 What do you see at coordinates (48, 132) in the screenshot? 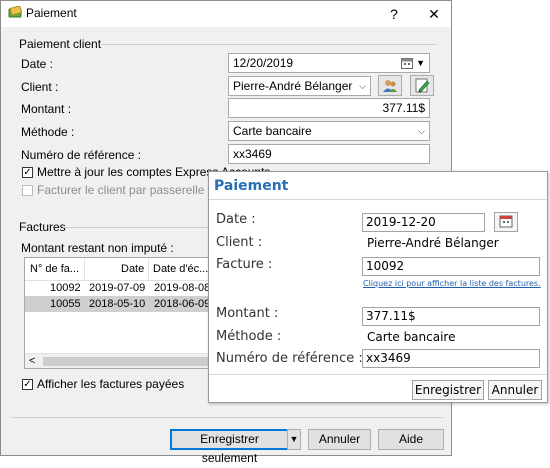
I see `method-label: Méthode :` at bounding box center [48, 132].